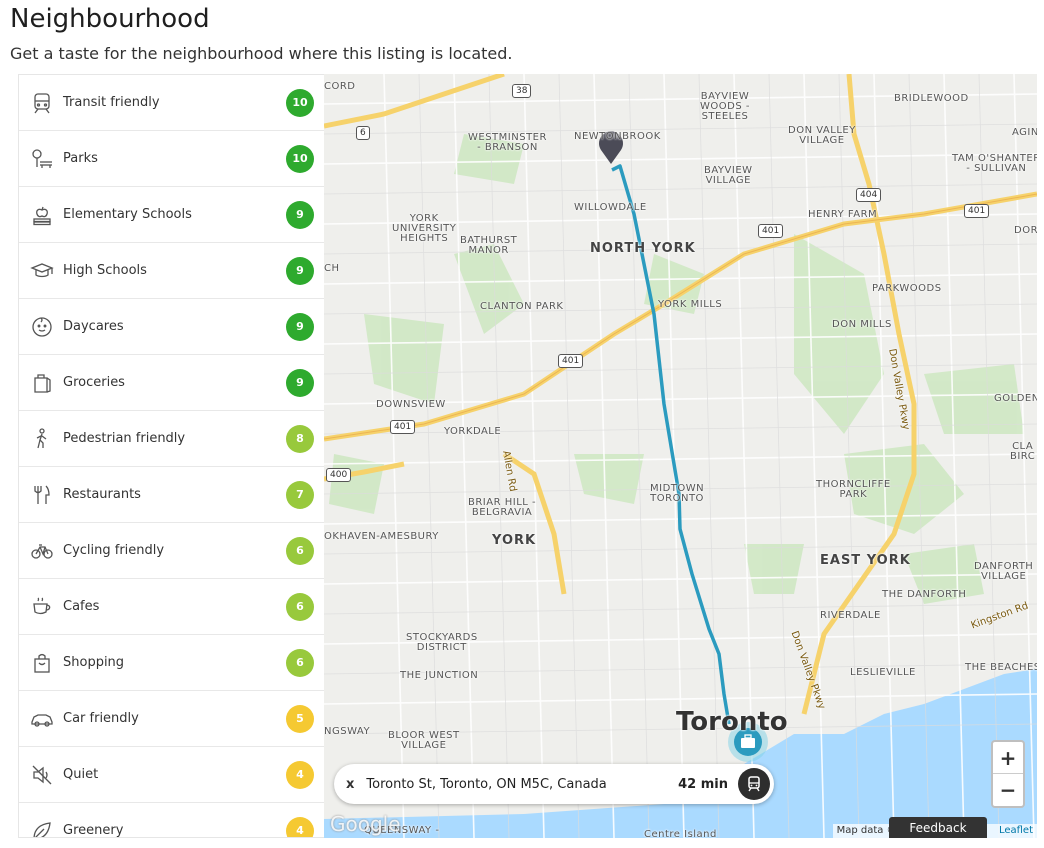 Image resolution: width=1044 pixels, height=848 pixels. Describe the element at coordinates (42, 551) in the screenshot. I see `bicycle-icon` at that location.